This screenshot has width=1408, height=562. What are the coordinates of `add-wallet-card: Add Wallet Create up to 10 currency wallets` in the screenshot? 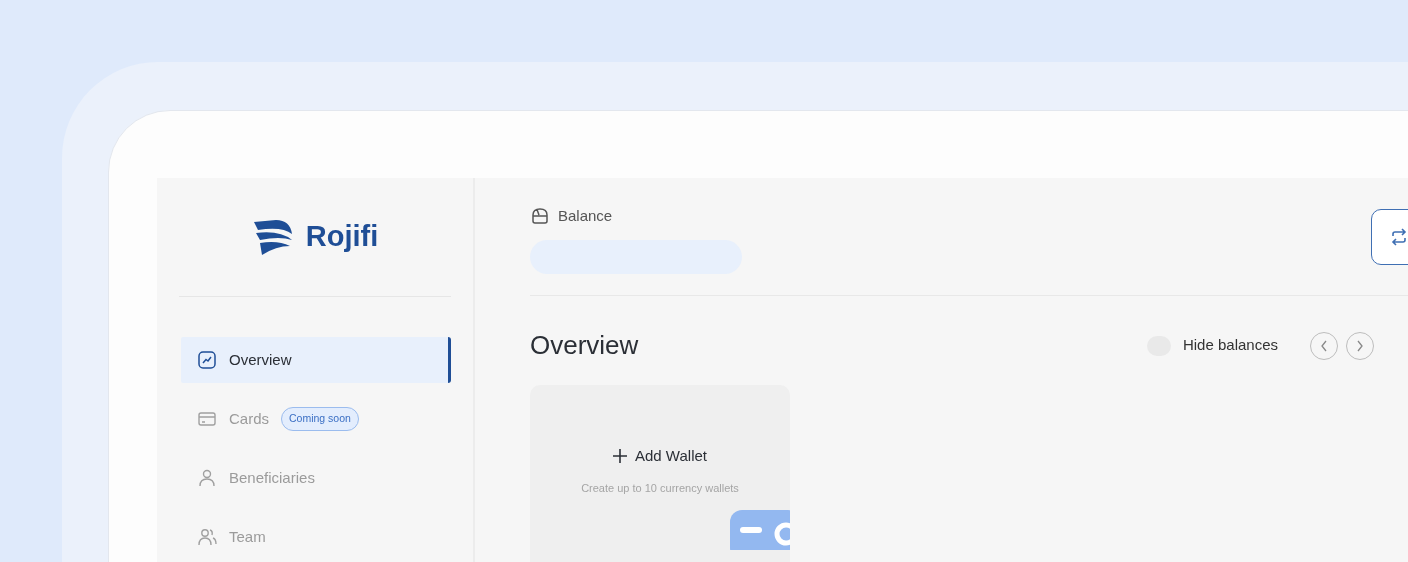 It's located at (660, 473).